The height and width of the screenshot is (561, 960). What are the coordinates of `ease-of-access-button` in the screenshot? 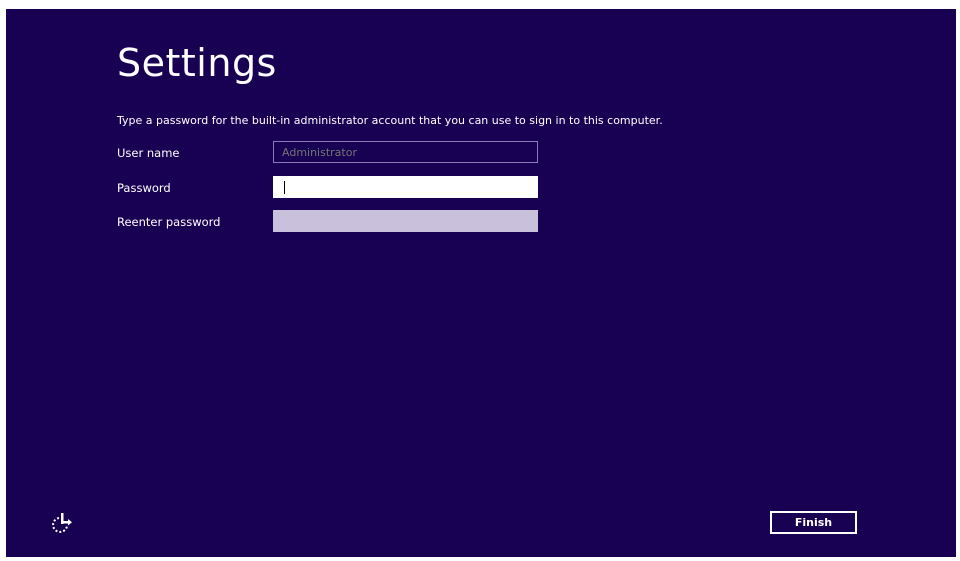 It's located at (63, 522).